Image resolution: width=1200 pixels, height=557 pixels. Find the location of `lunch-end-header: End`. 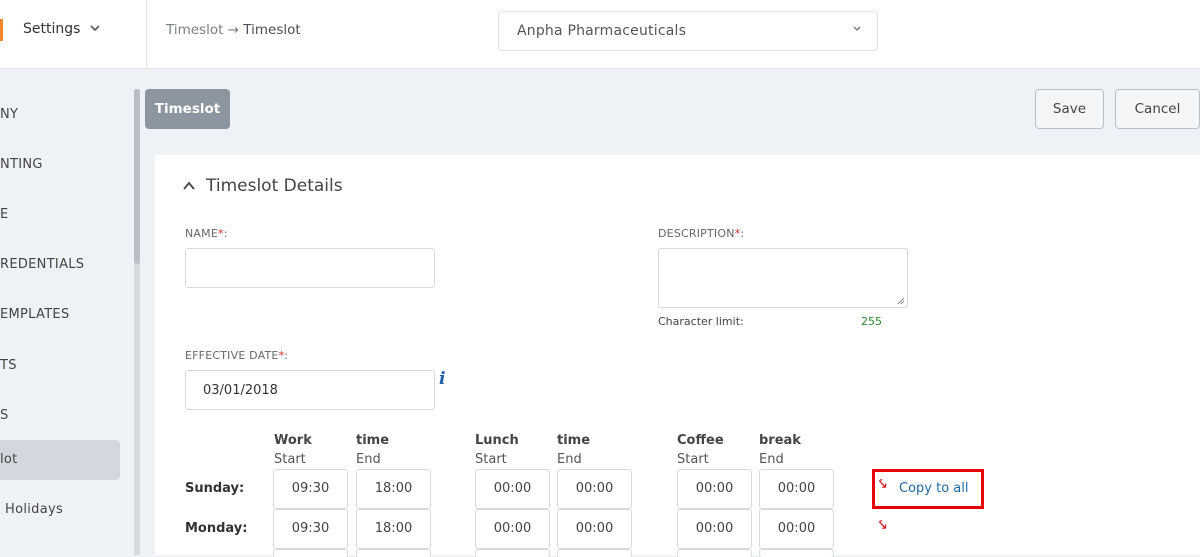

lunch-end-header: End is located at coordinates (569, 459).